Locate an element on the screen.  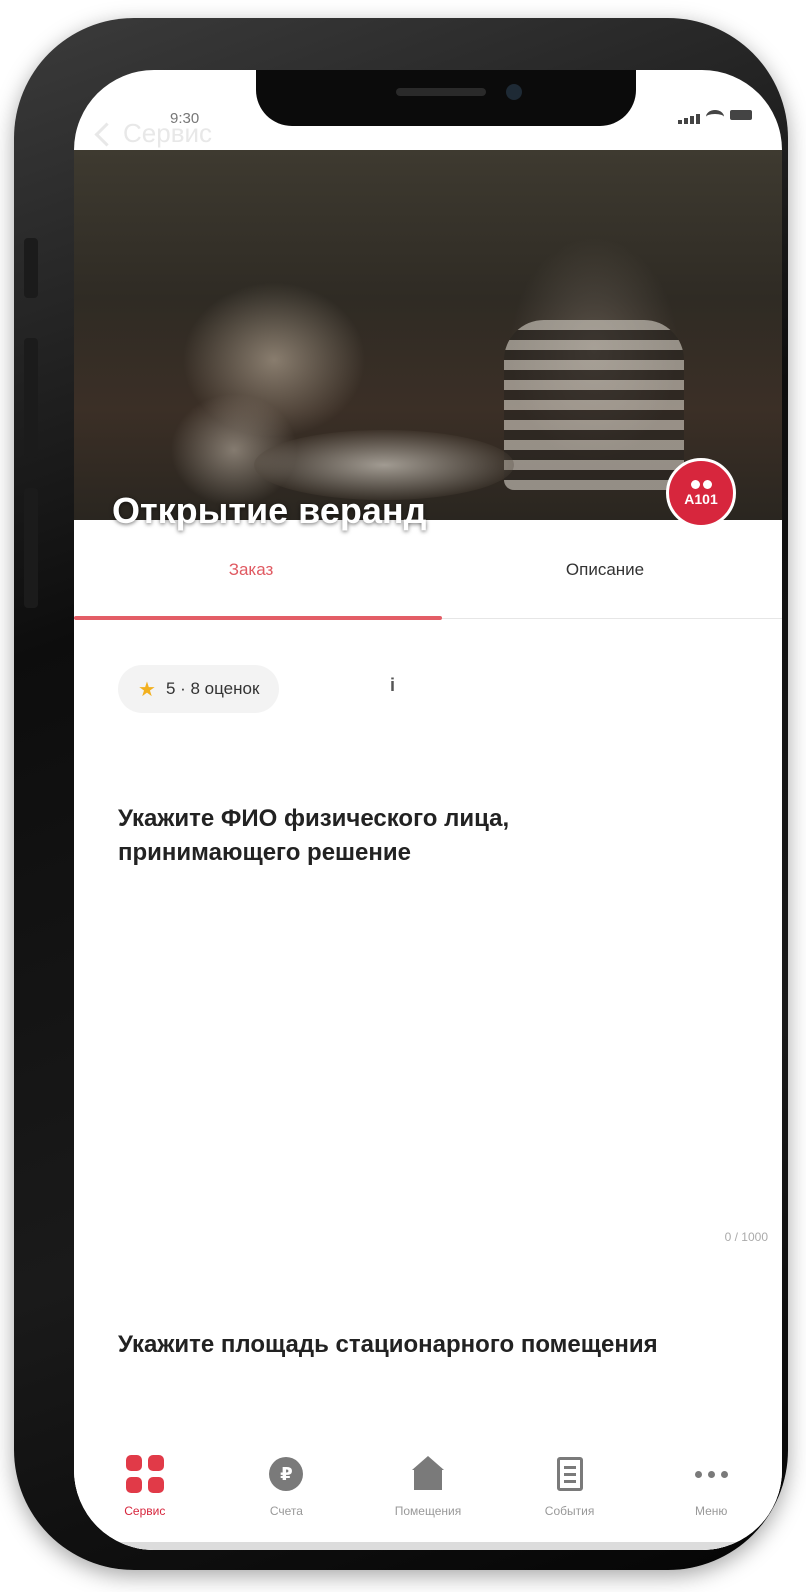
silent-switch is located at coordinates (31, 268).